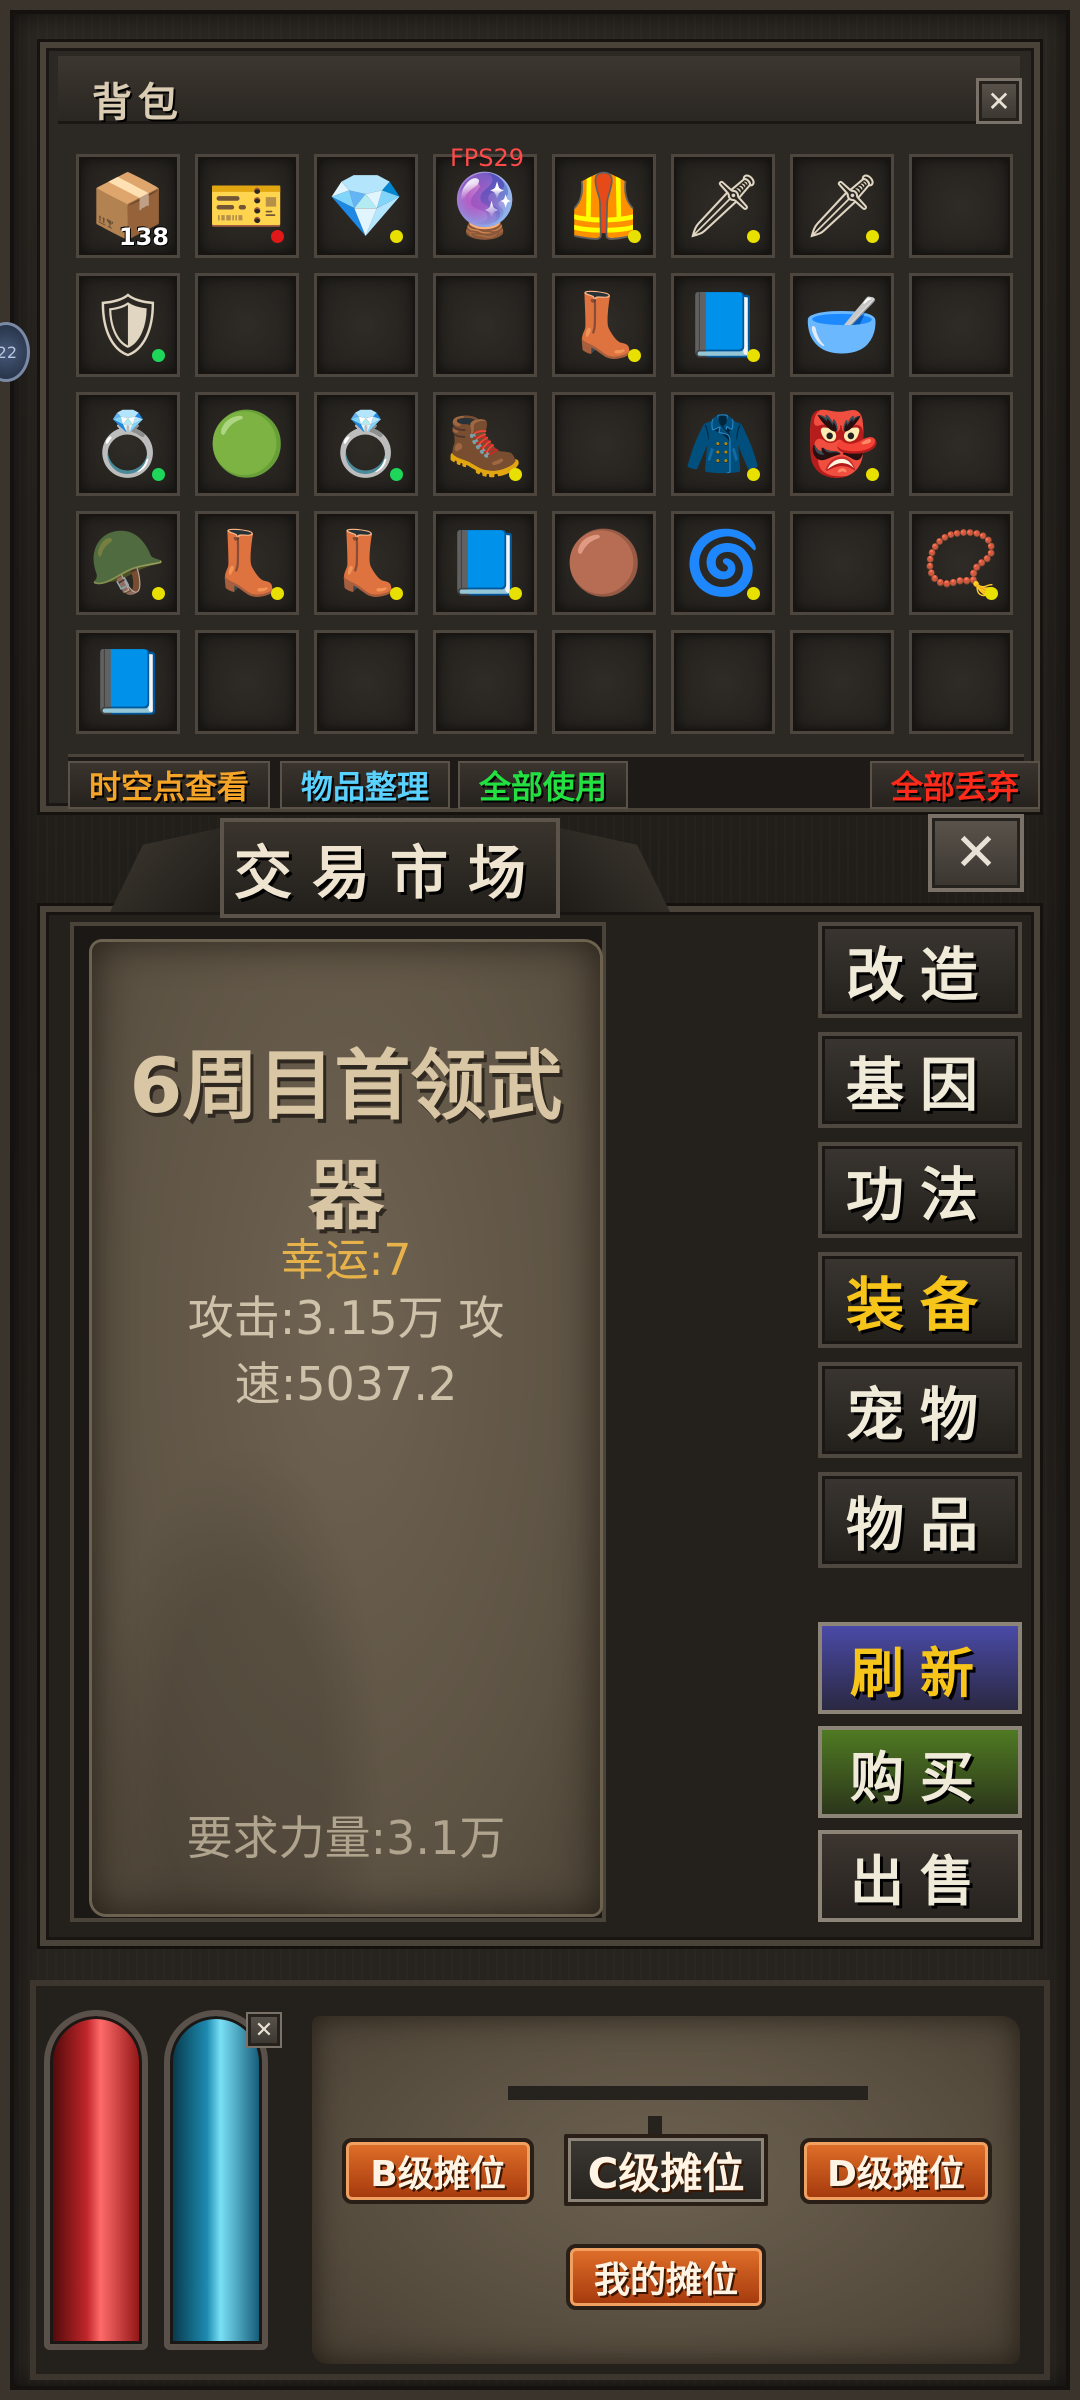 The height and width of the screenshot is (2400, 1080). I want to click on blue-crystal-icon: 💎, so click(366, 205).